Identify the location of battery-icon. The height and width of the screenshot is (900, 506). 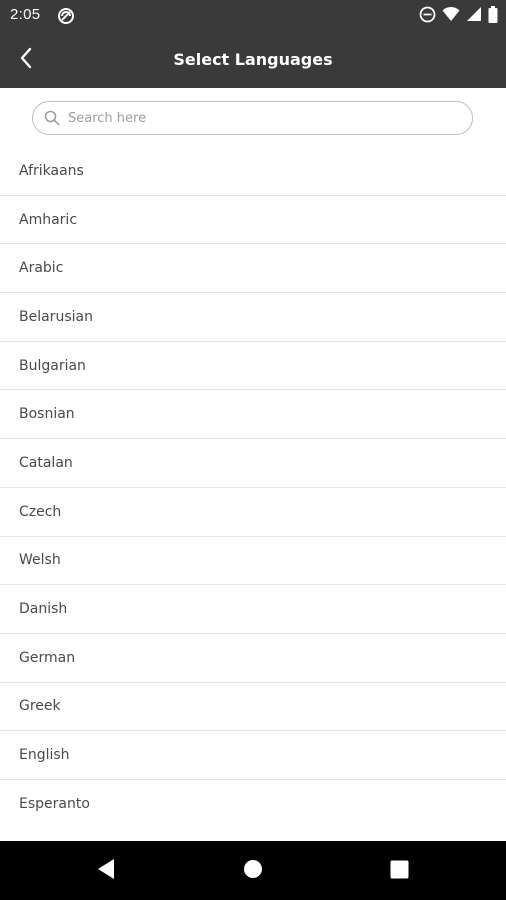
(493, 16).